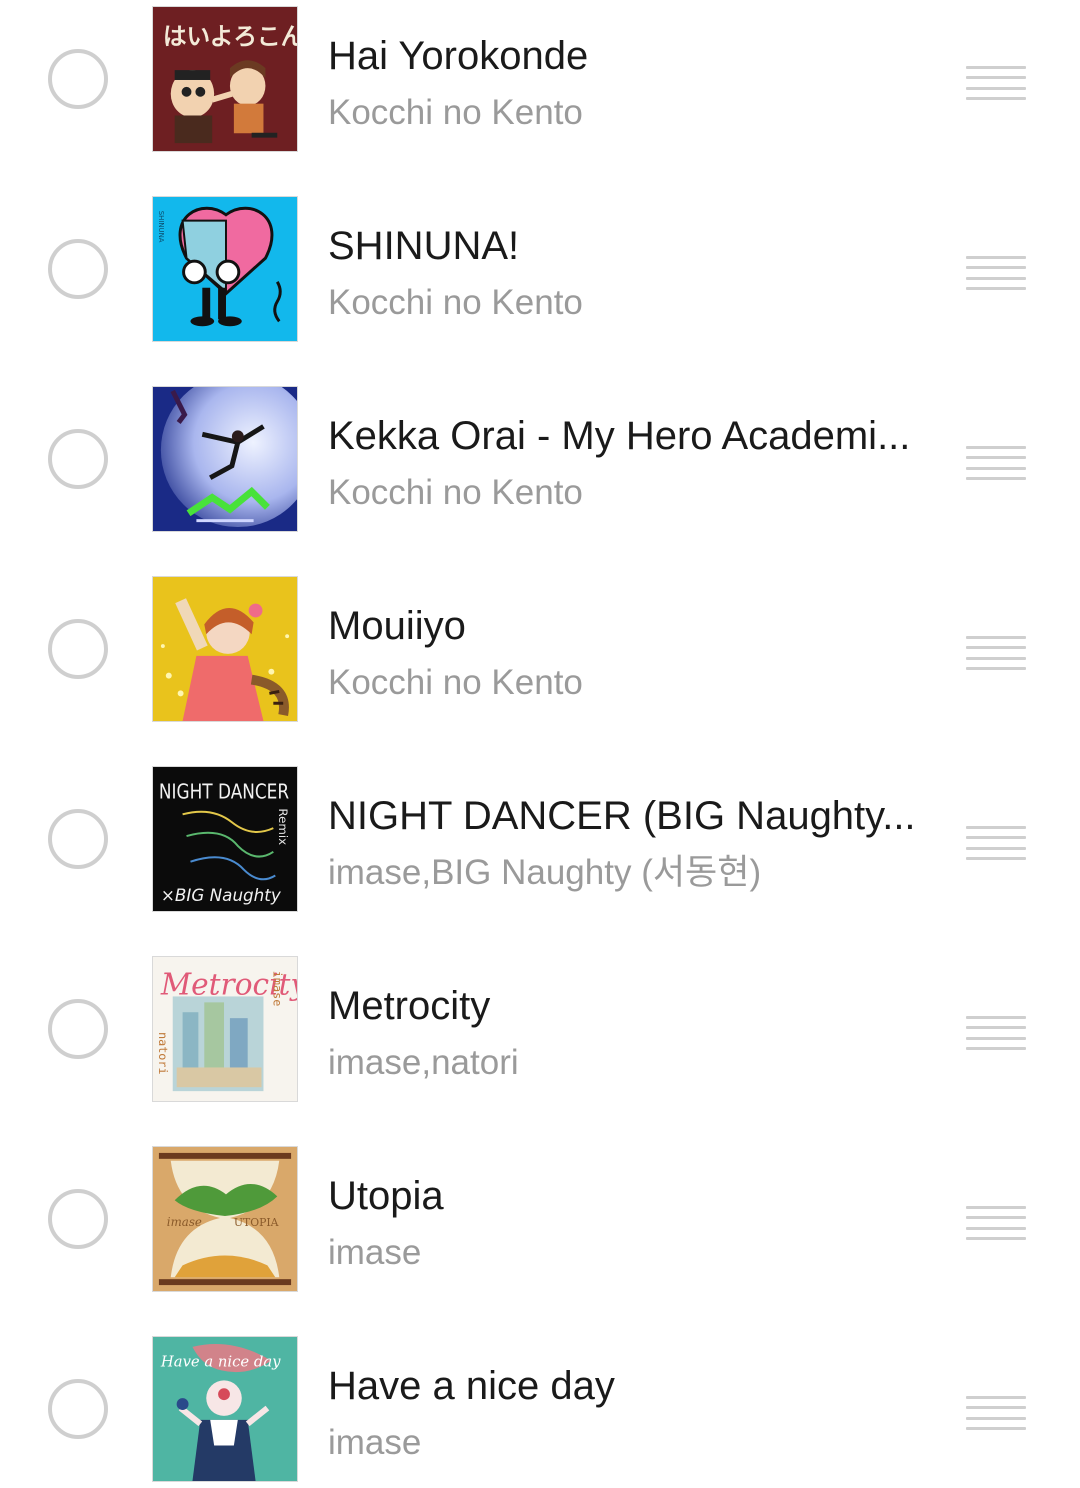 This screenshot has height=1488, width=1080. I want to click on song-artist: imase,BIG Naughty (서동현), so click(545, 872).